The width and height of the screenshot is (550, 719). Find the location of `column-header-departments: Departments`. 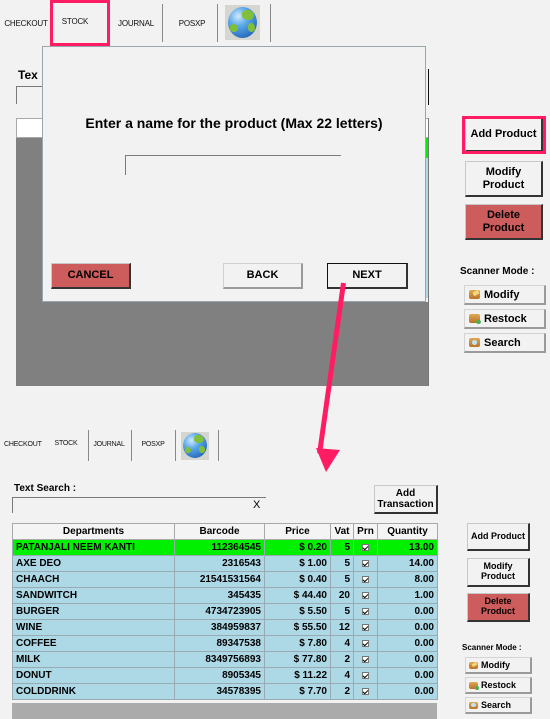

column-header-departments: Departments is located at coordinates (93, 531).